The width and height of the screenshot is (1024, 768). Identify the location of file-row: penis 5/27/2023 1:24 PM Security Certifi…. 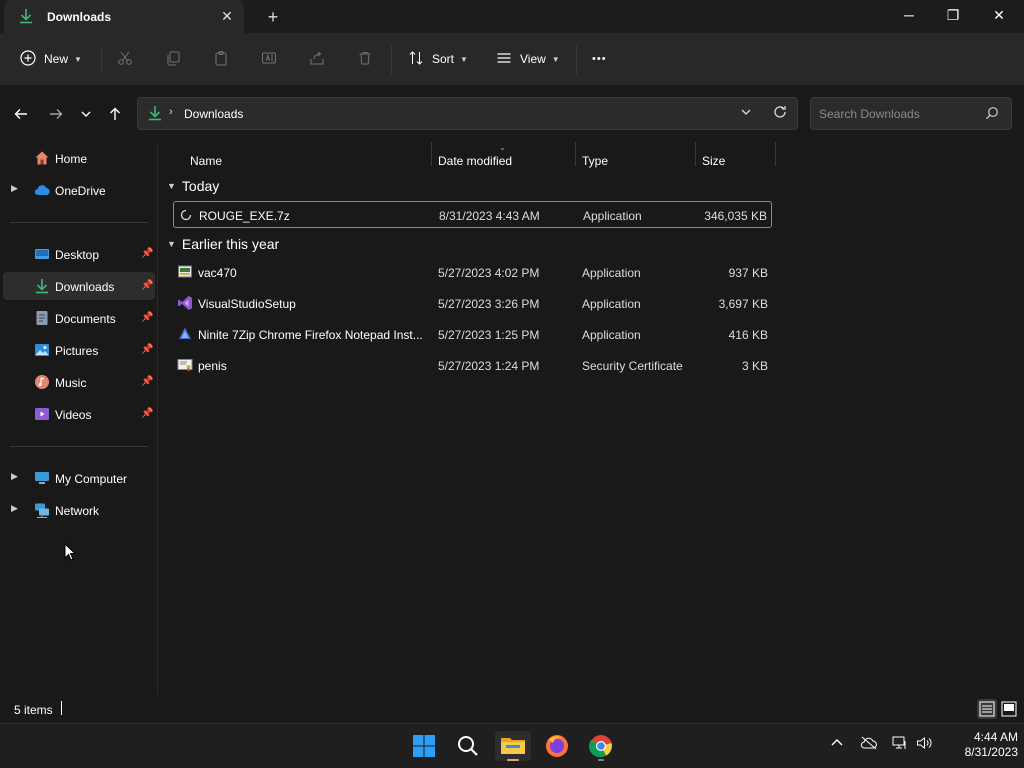
(472, 365).